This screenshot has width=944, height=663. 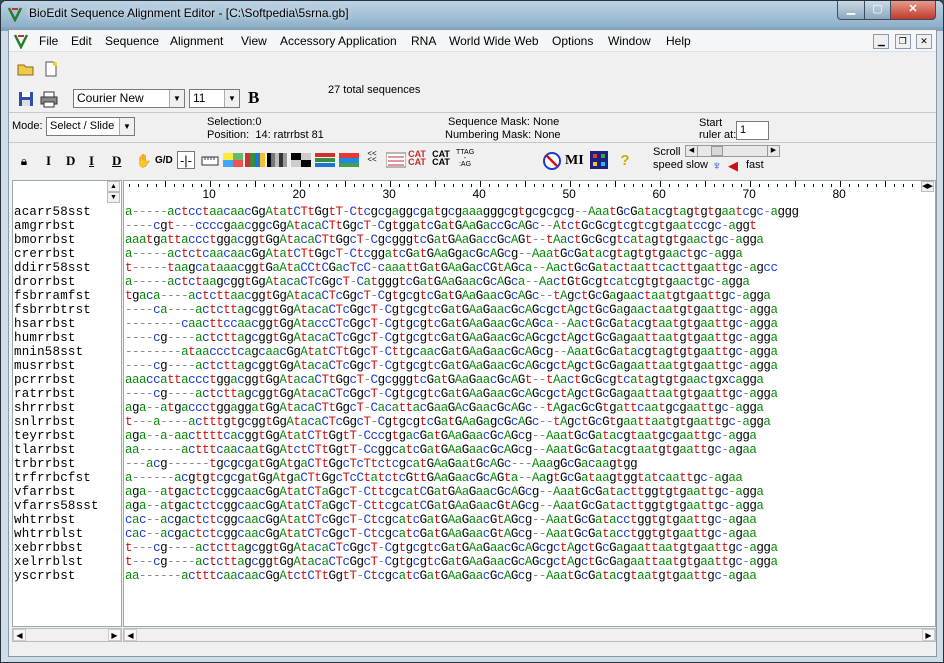 What do you see at coordinates (214, 98) in the screenshot?
I see `font-size-select: 11 ▼` at bounding box center [214, 98].